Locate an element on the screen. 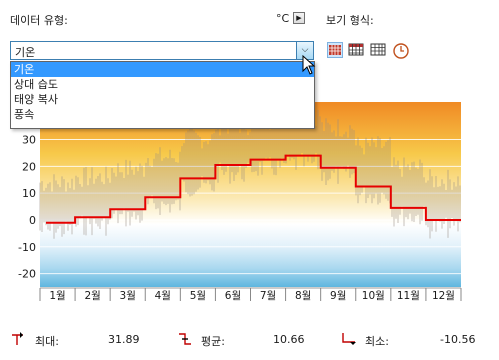 Image resolution: width=499 pixels, height=360 pixels. combo-selected-value: 기온 is located at coordinates (25, 52).